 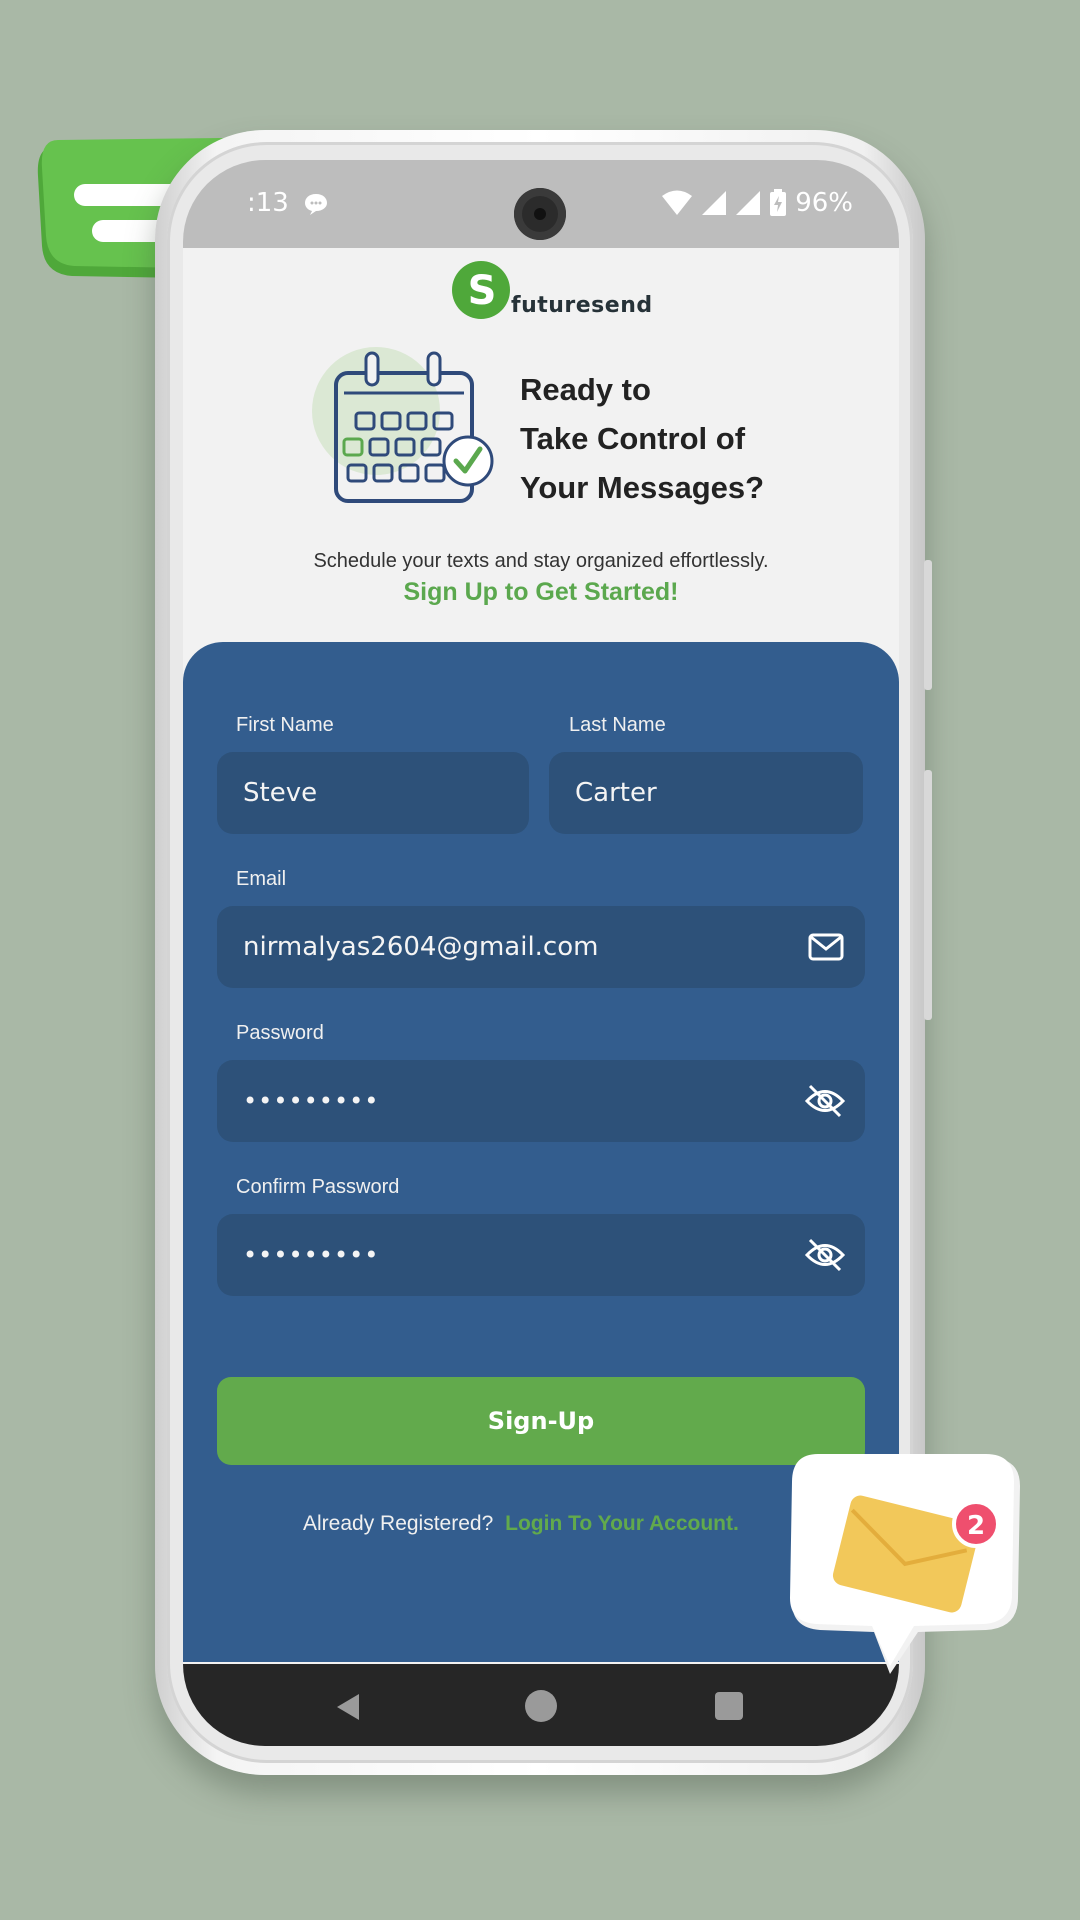 I want to click on password-input: •••••••••, so click(x=541, y=1101).